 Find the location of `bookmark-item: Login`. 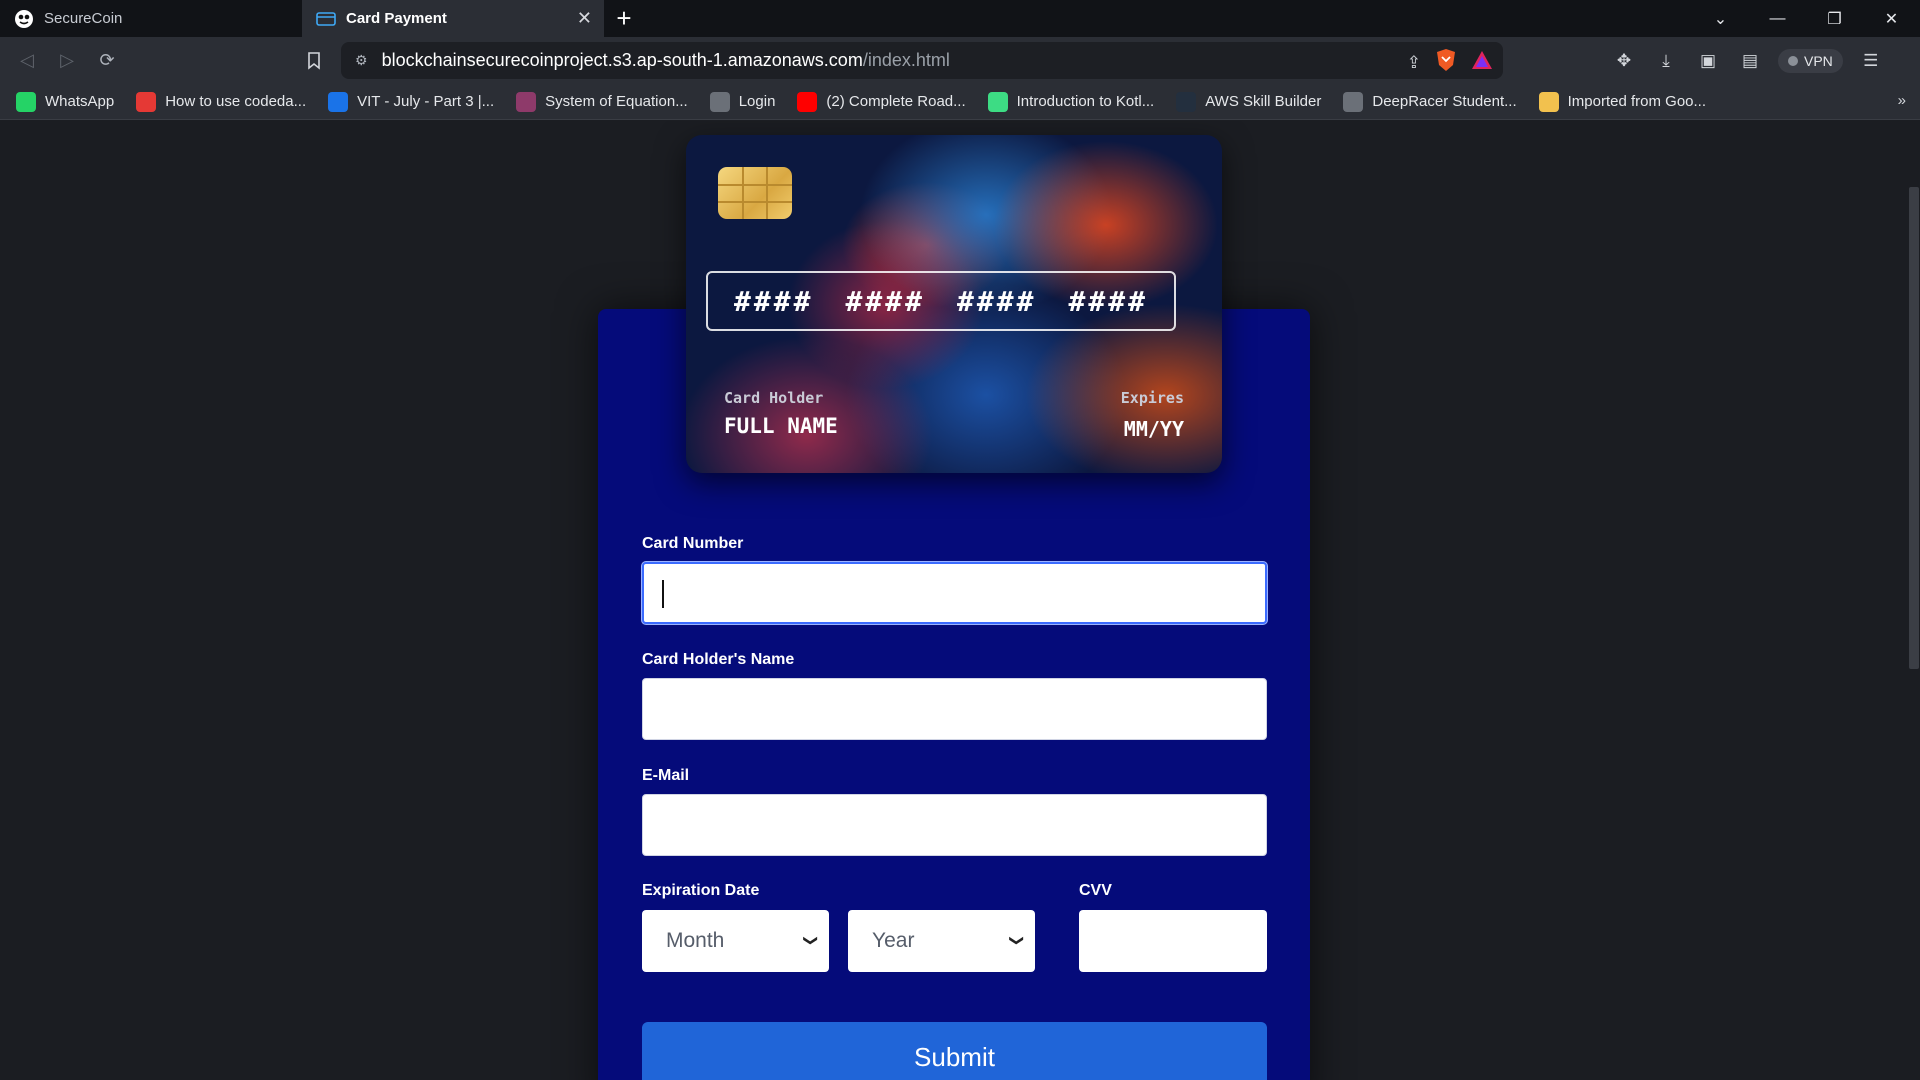

bookmark-item: Login is located at coordinates (742, 101).